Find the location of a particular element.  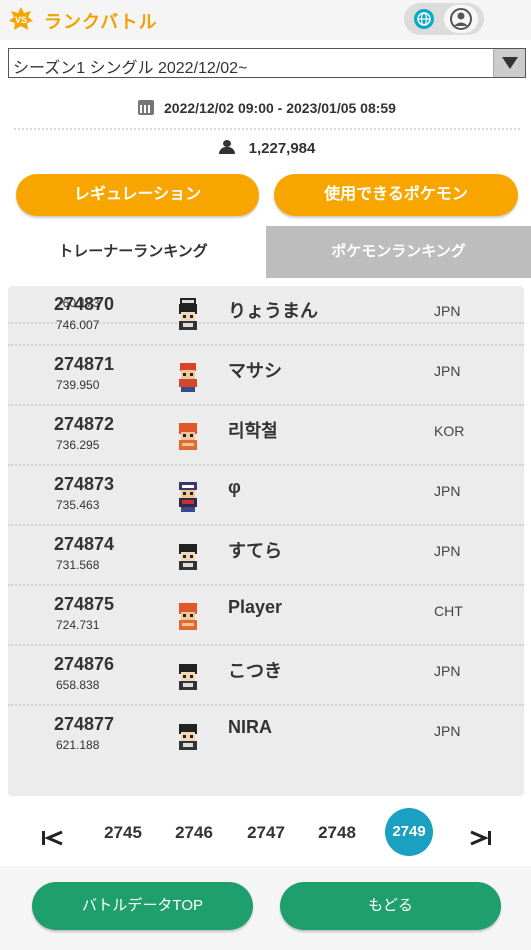

pagination: |< 2745 2746 2747 2748 2749 >| is located at coordinates (265, 834).